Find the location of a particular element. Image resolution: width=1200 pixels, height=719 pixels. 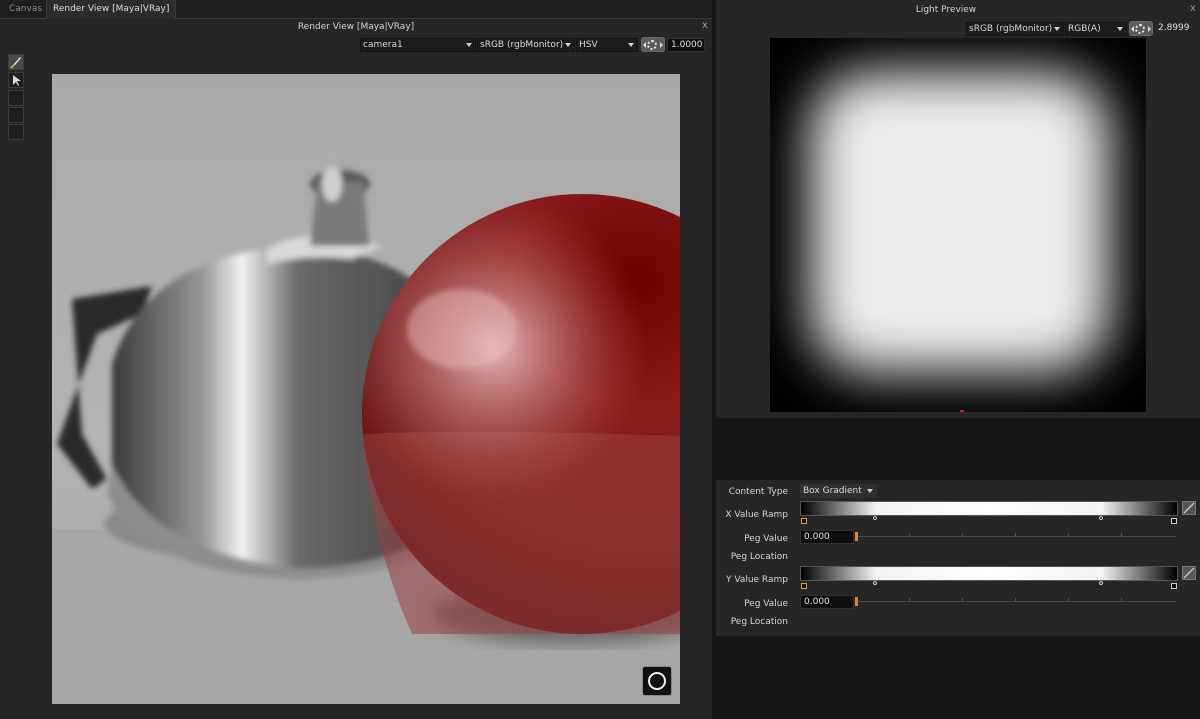

y-peg-location-label: Peg Location is located at coordinates (759, 622).